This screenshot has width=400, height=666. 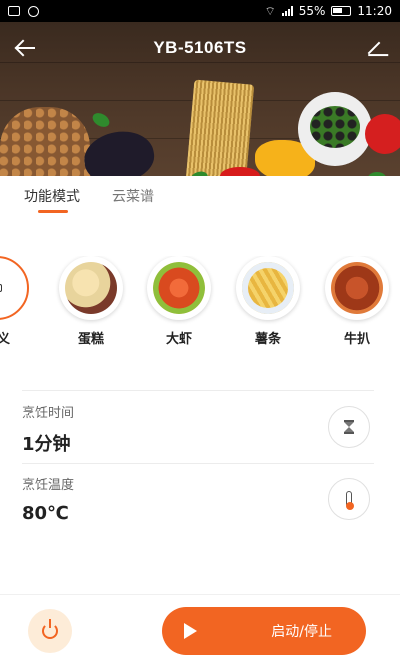 I want to click on cook-time-label: 烹饪时间, so click(x=48, y=413).